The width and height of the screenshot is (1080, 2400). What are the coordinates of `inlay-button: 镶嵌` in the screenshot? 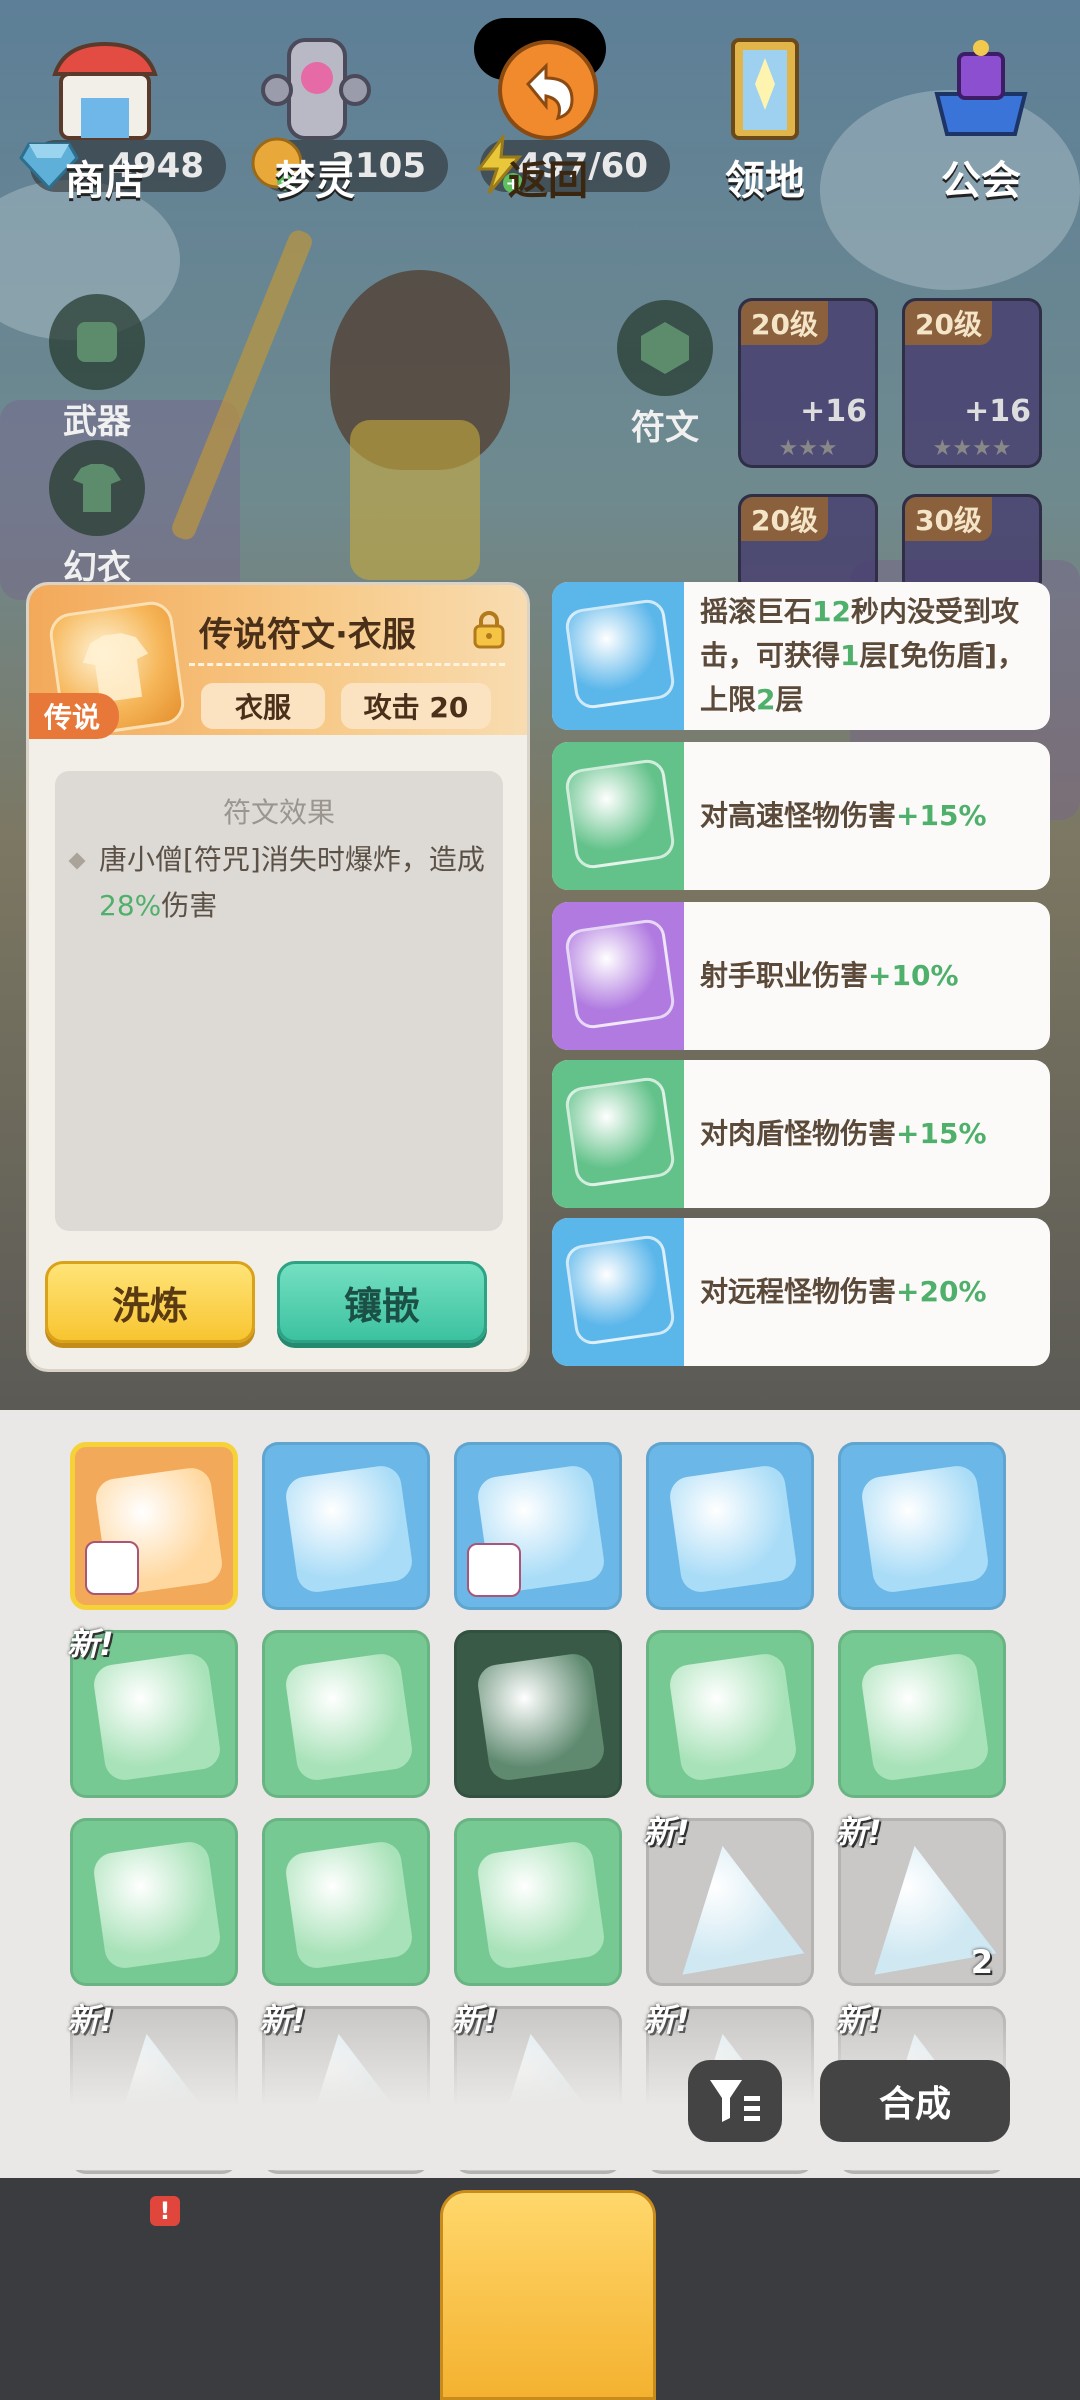 It's located at (382, 1302).